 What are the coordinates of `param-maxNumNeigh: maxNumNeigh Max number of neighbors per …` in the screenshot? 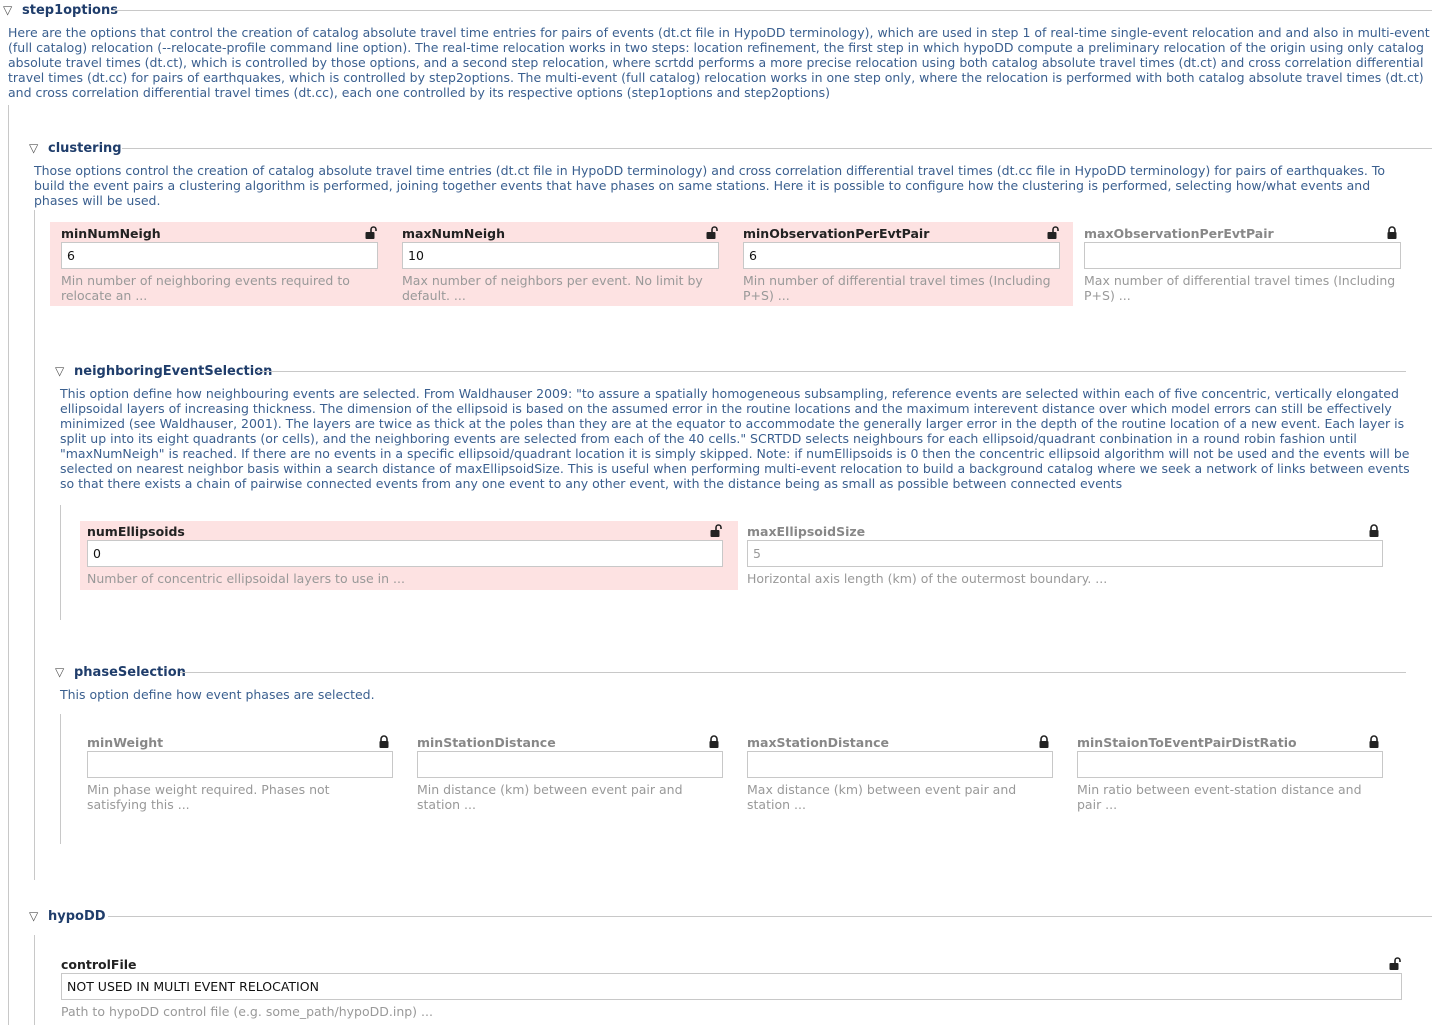 It's located at (560, 264).